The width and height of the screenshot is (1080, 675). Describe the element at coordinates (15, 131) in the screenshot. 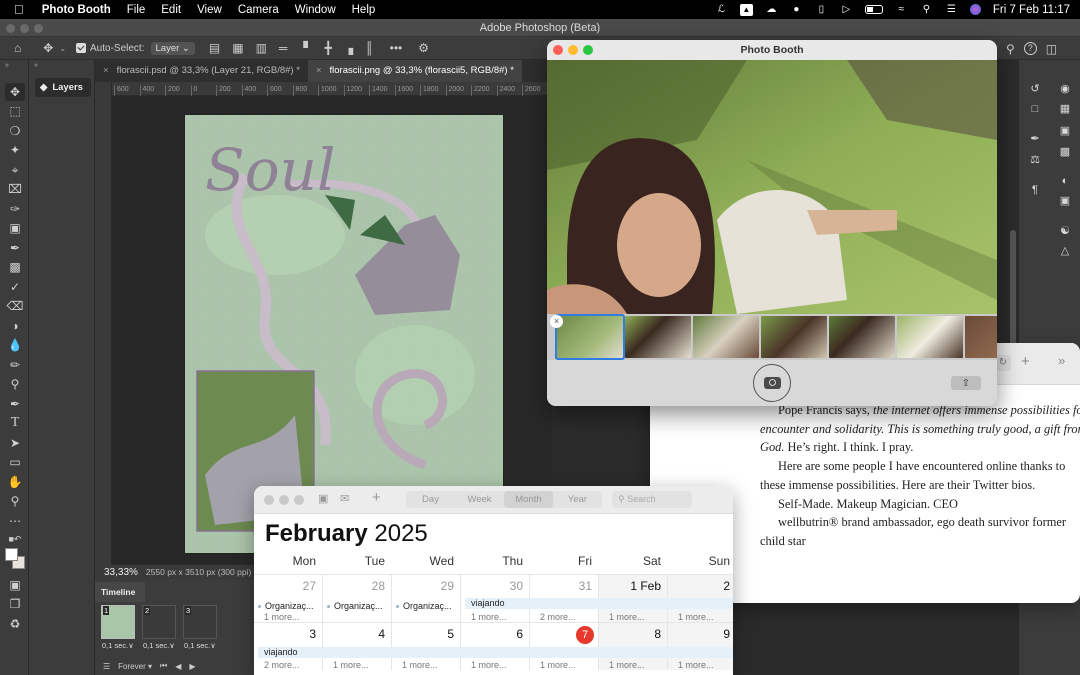

I see `lasso-tool-icon: ❍` at that location.